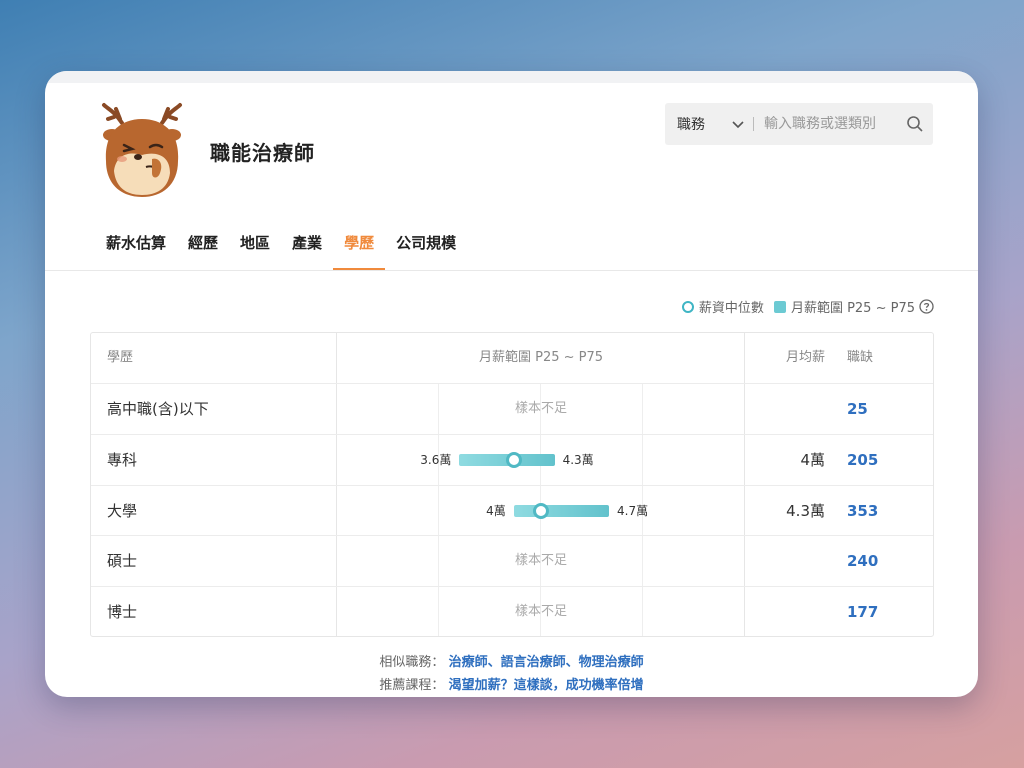  Describe the element at coordinates (805, 511) in the screenshot. I see `average-salary: 4.3萬` at that location.